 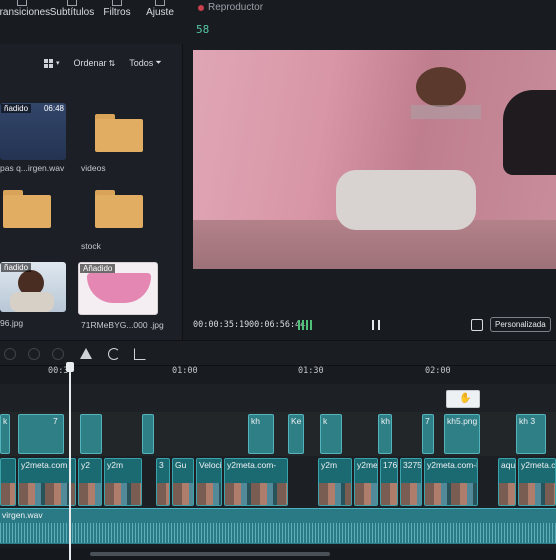 I want to click on timeline-clip-sticker: ✋, so click(x=463, y=399).